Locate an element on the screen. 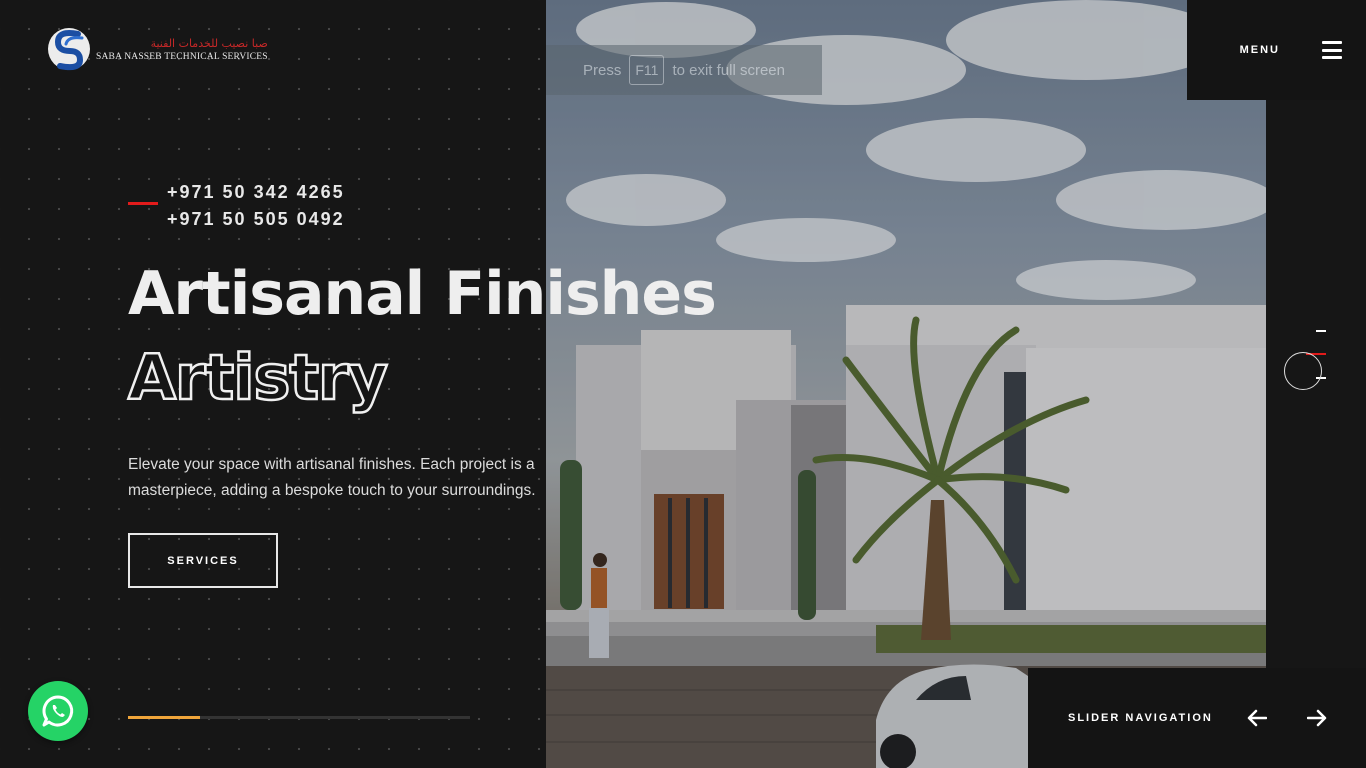  brand-name-arabic: صبا نصيب للخدمات الفنية is located at coordinates (209, 43).